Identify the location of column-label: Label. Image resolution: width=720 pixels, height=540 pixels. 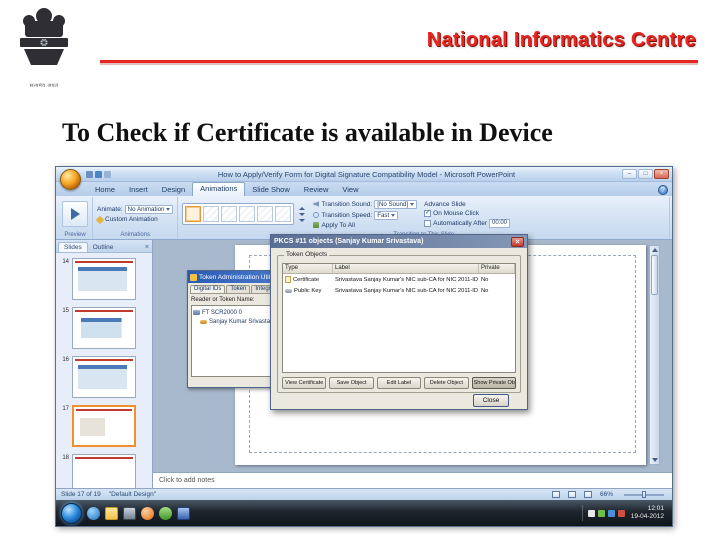
(406, 268).